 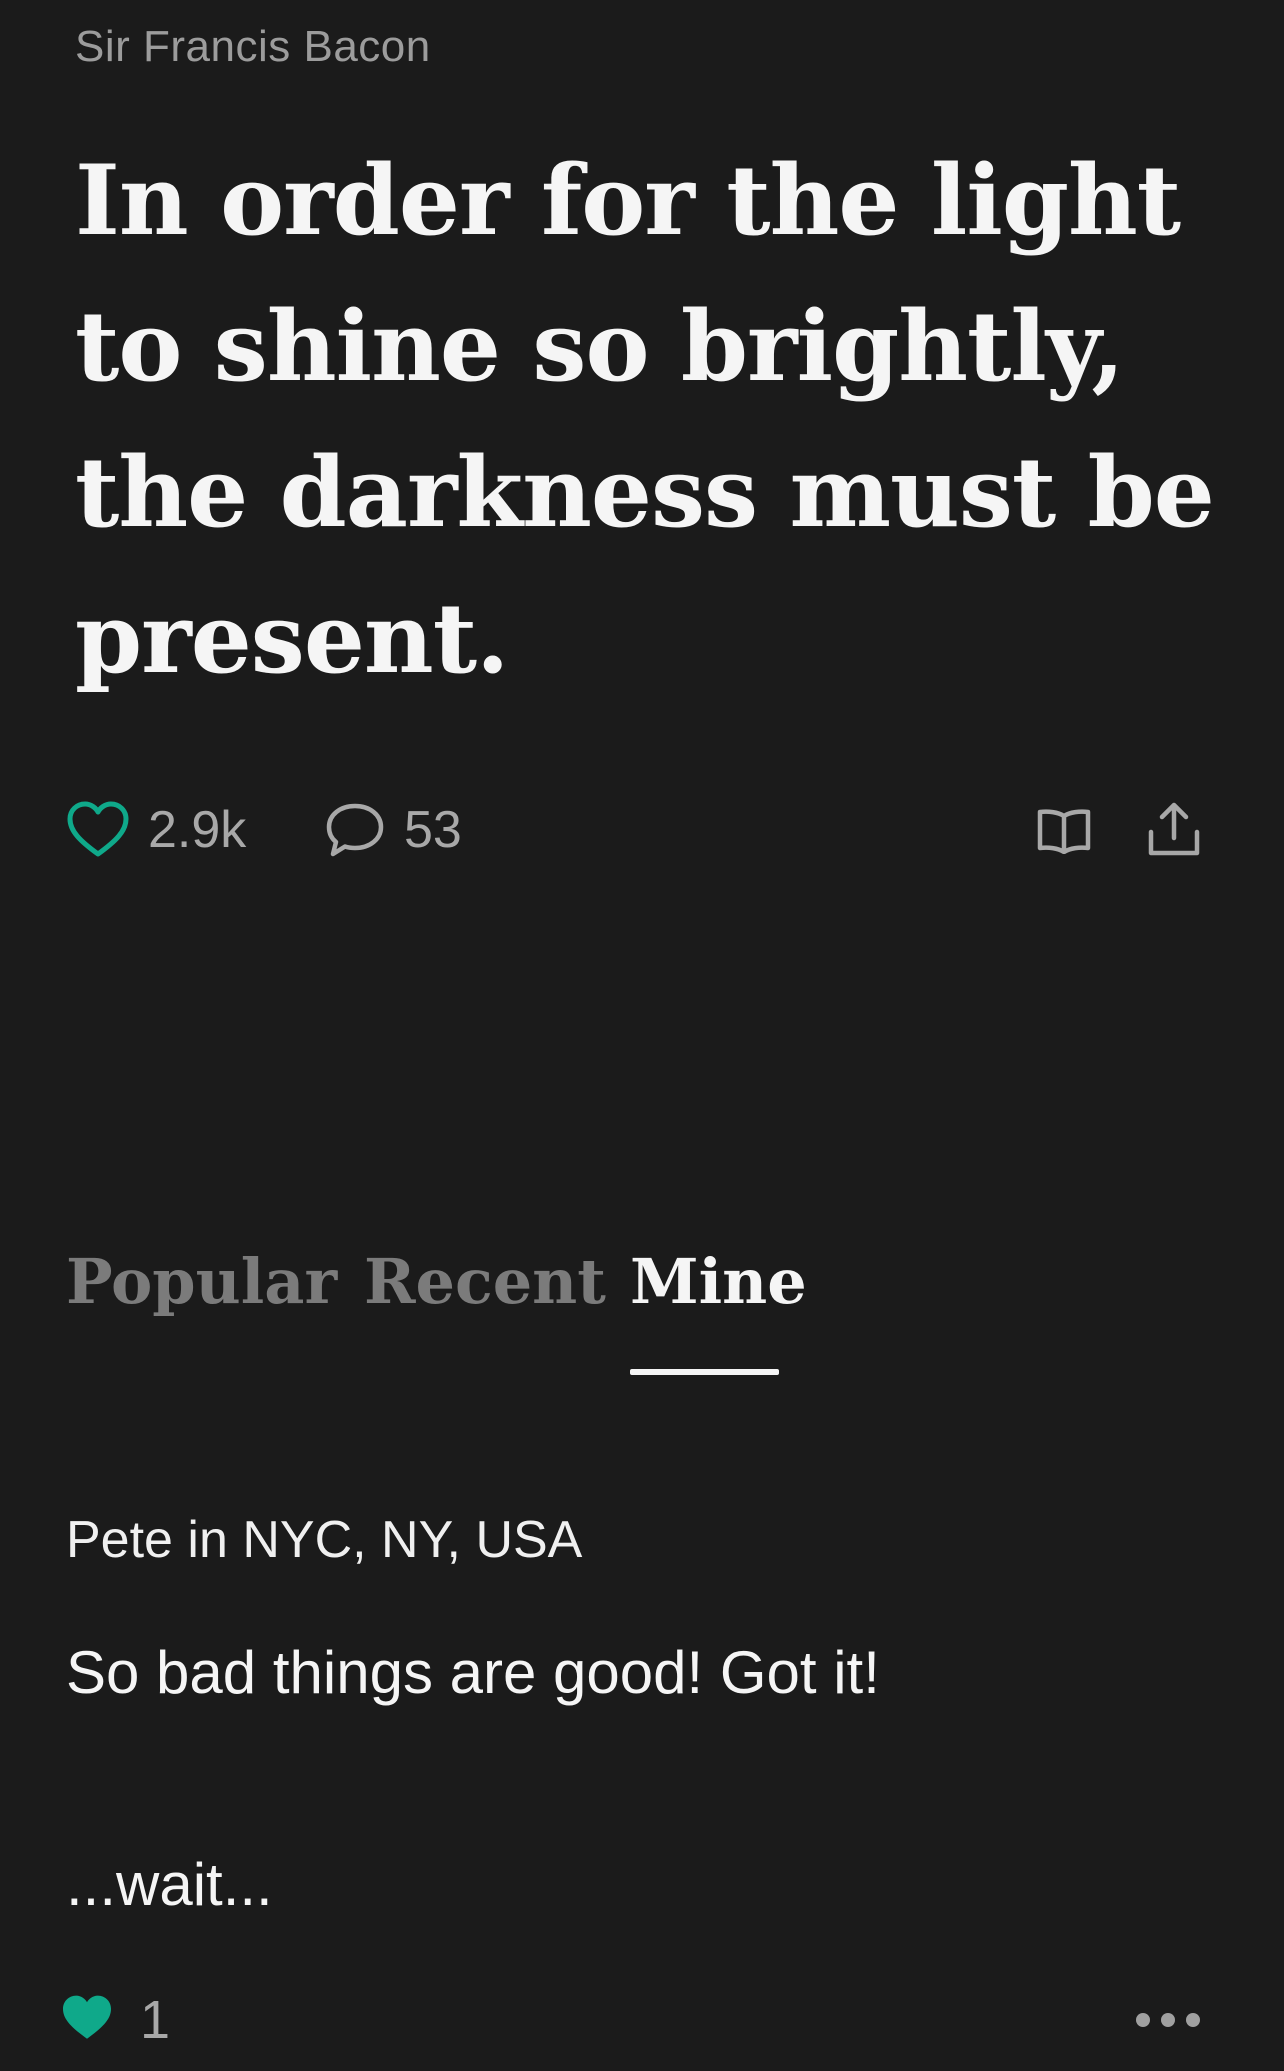 I want to click on comment-like-count: 1, so click(x=155, y=2020).